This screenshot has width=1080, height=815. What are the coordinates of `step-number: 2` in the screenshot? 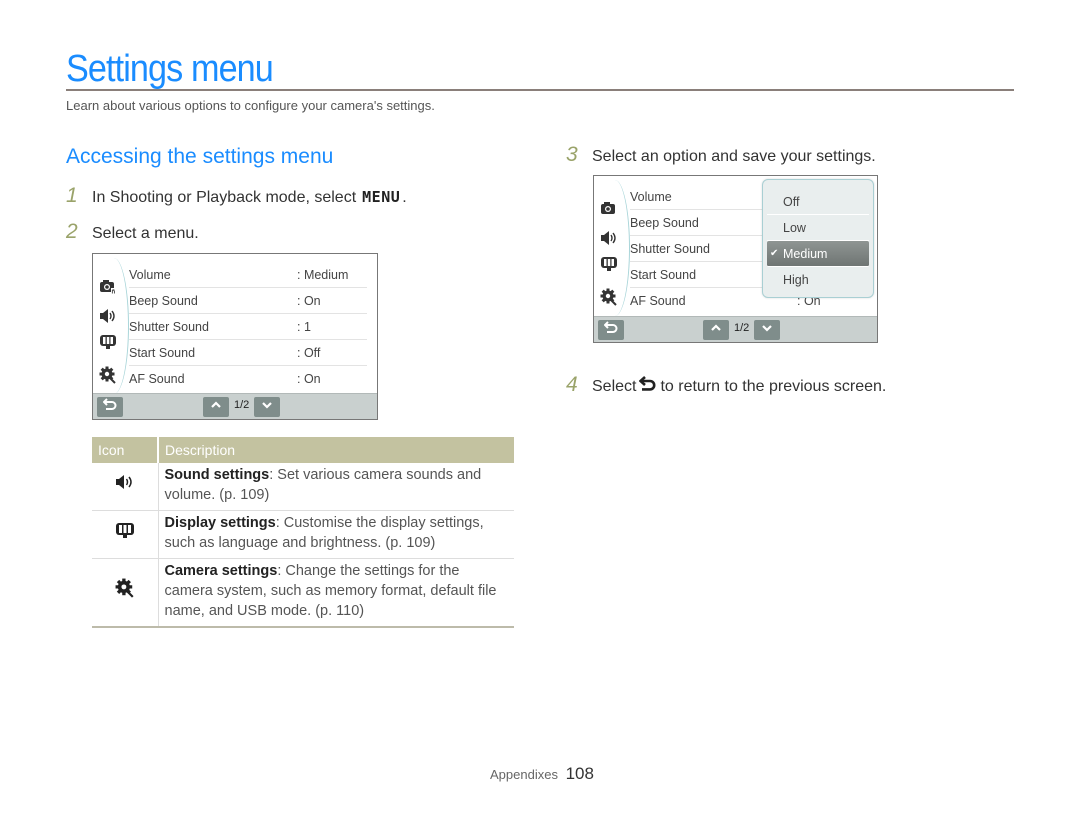 It's located at (72, 231).